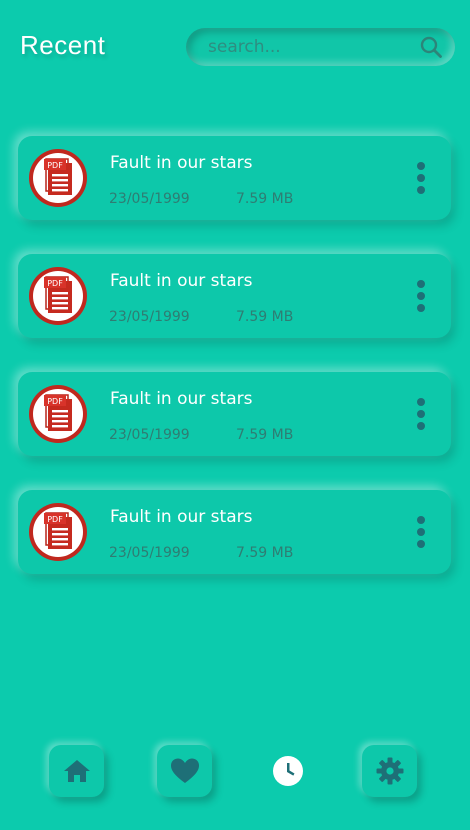  I want to click on settings-icon, so click(389, 771).